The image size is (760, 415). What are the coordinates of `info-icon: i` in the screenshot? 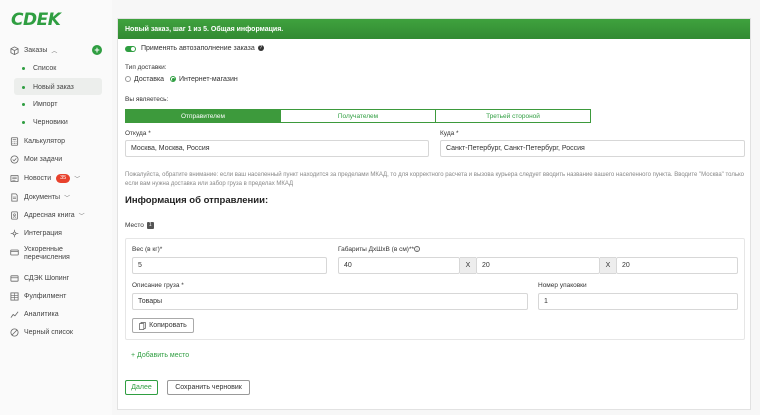 It's located at (417, 249).